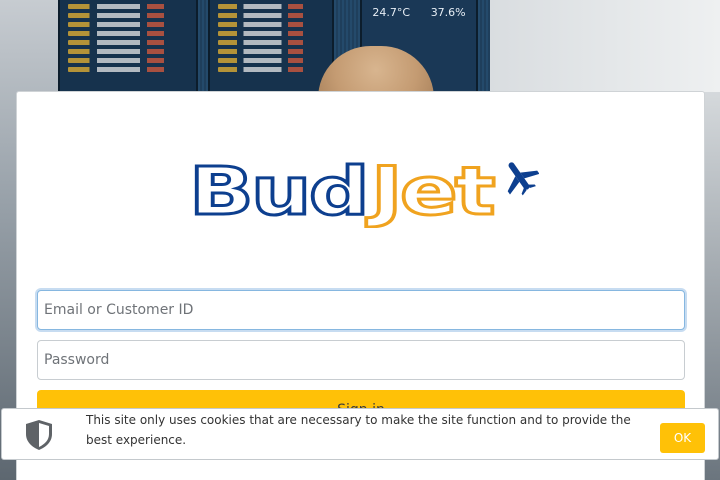  What do you see at coordinates (128, 46) in the screenshot?
I see `departure-board-left` at bounding box center [128, 46].